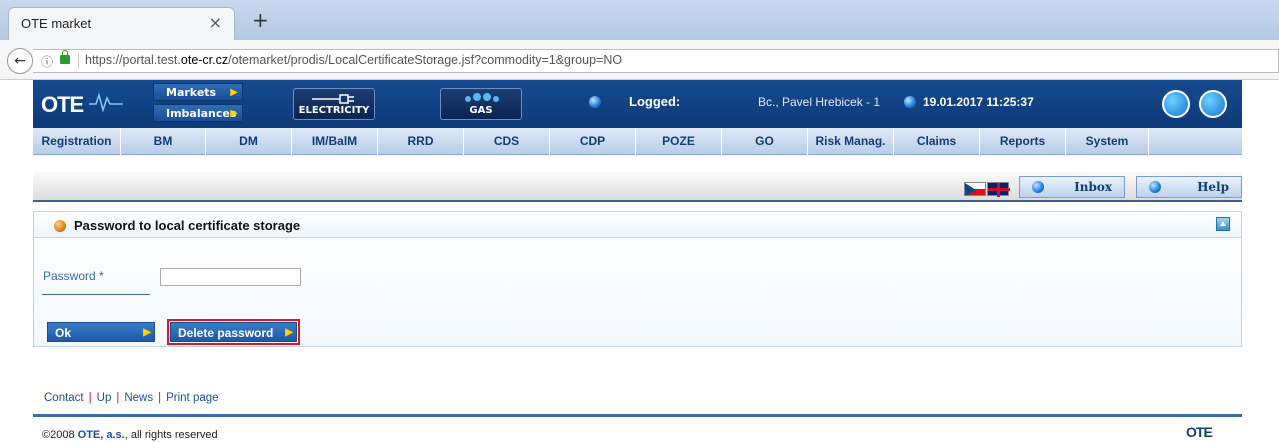 Image resolution: width=1279 pixels, height=443 pixels. What do you see at coordinates (215, 22) in the screenshot?
I see `close-tab-icon: ×` at bounding box center [215, 22].